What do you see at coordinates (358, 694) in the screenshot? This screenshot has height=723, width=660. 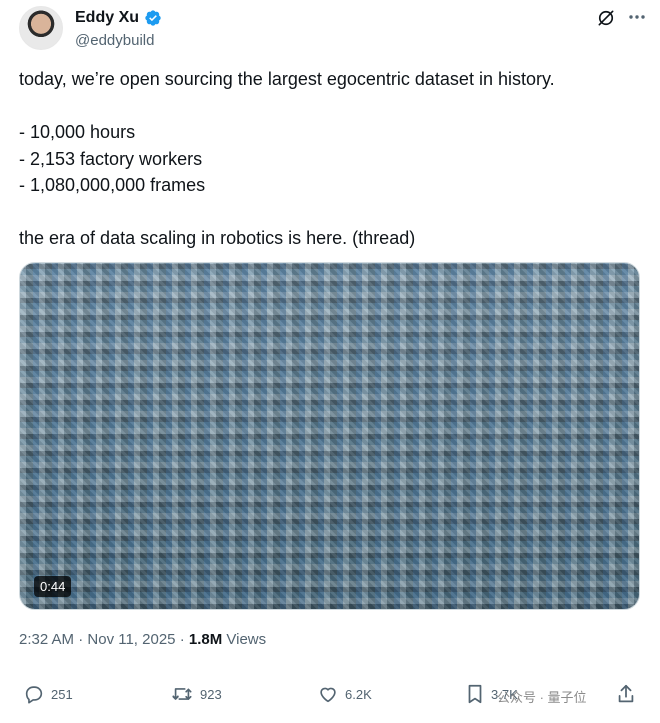 I see `like-count: 6.2K` at bounding box center [358, 694].